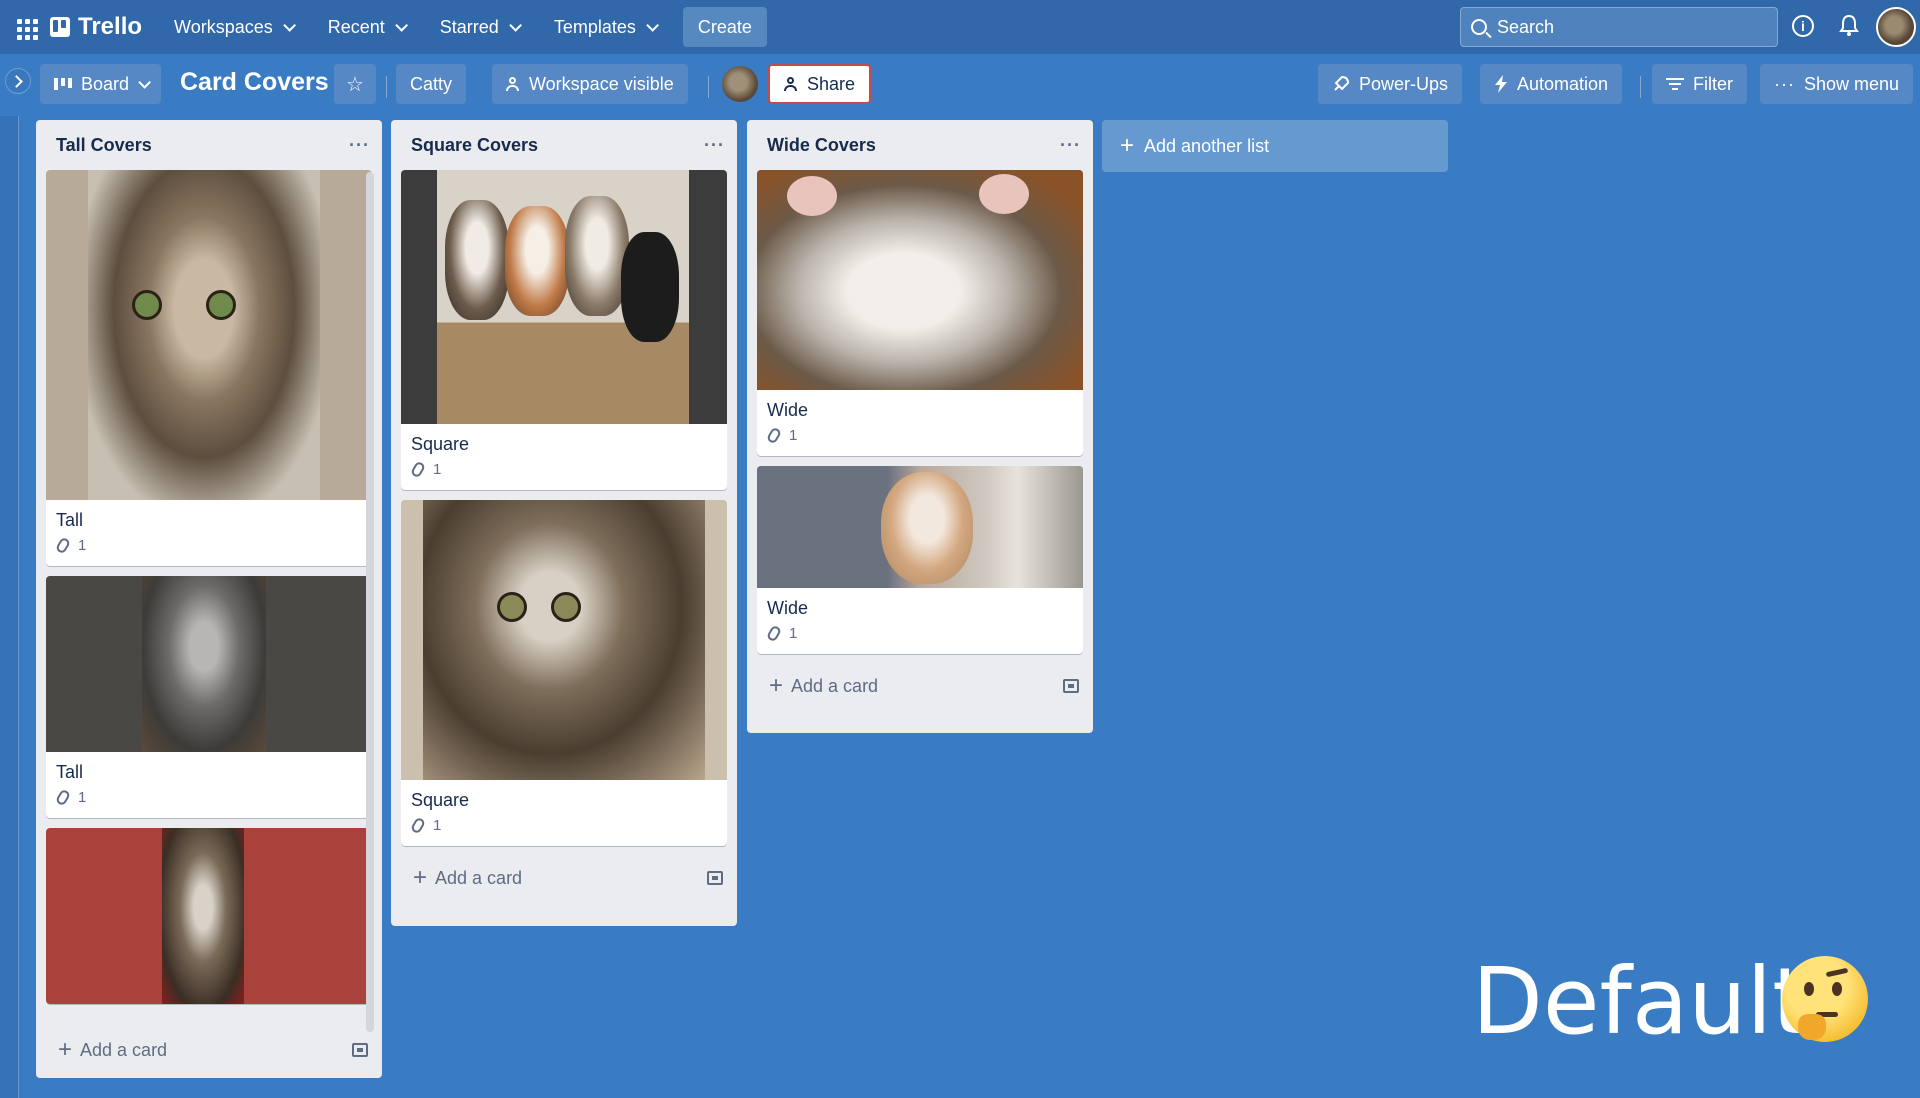 The width and height of the screenshot is (1920, 1098). I want to click on board-title: Card Covers, so click(254, 82).